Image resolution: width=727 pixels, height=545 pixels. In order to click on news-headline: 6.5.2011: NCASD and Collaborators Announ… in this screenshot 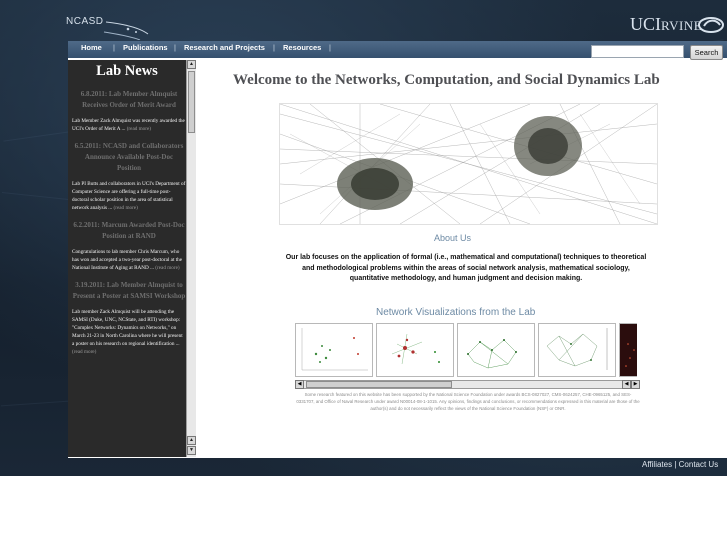, I will do `click(129, 157)`.